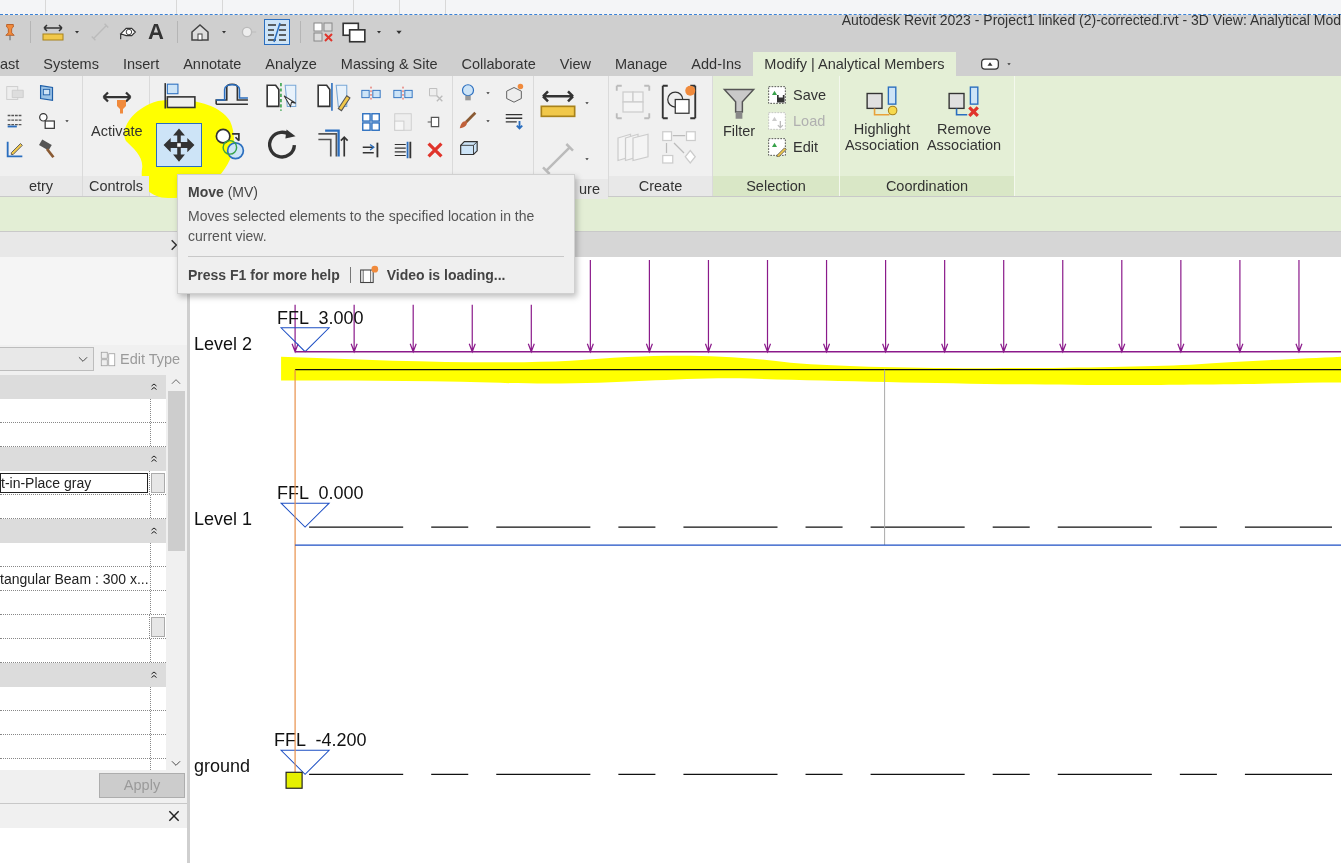  I want to click on ribbon-tab: Systems, so click(71, 64).